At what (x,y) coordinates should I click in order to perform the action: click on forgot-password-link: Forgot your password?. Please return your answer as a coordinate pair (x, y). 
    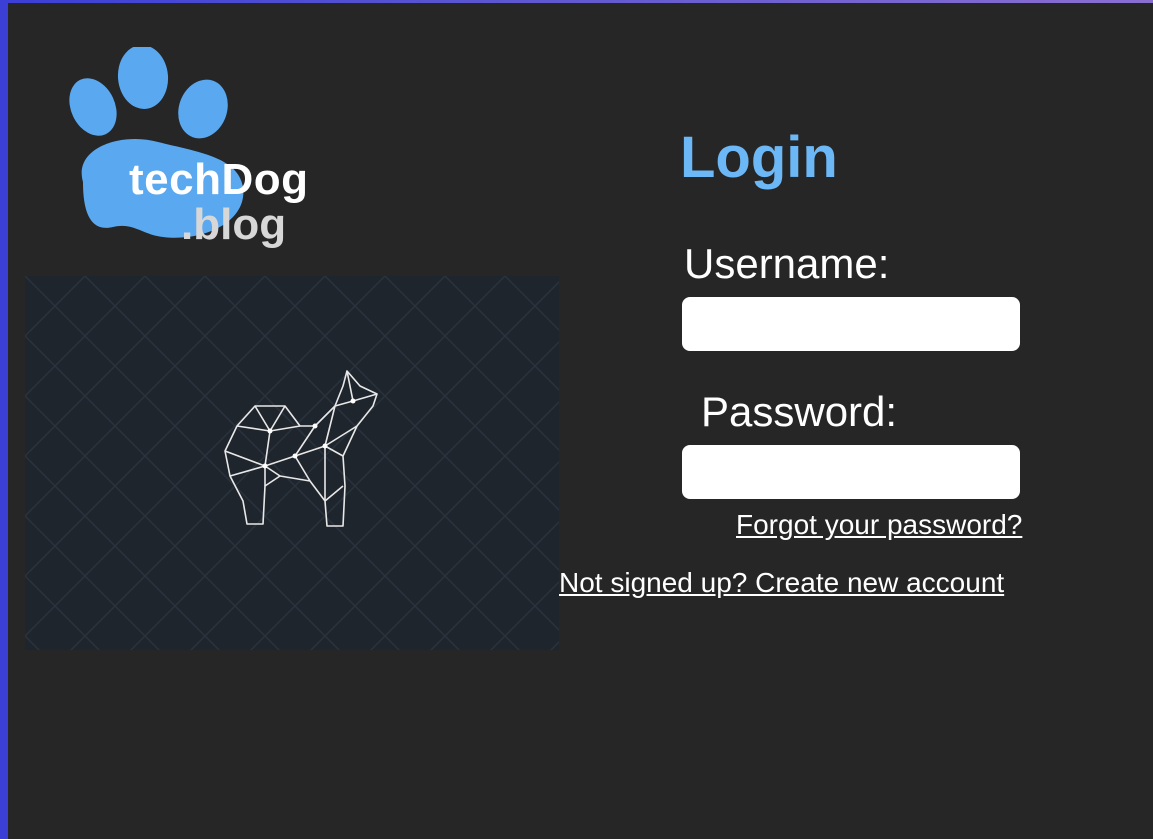
    Looking at the image, I should click on (879, 525).